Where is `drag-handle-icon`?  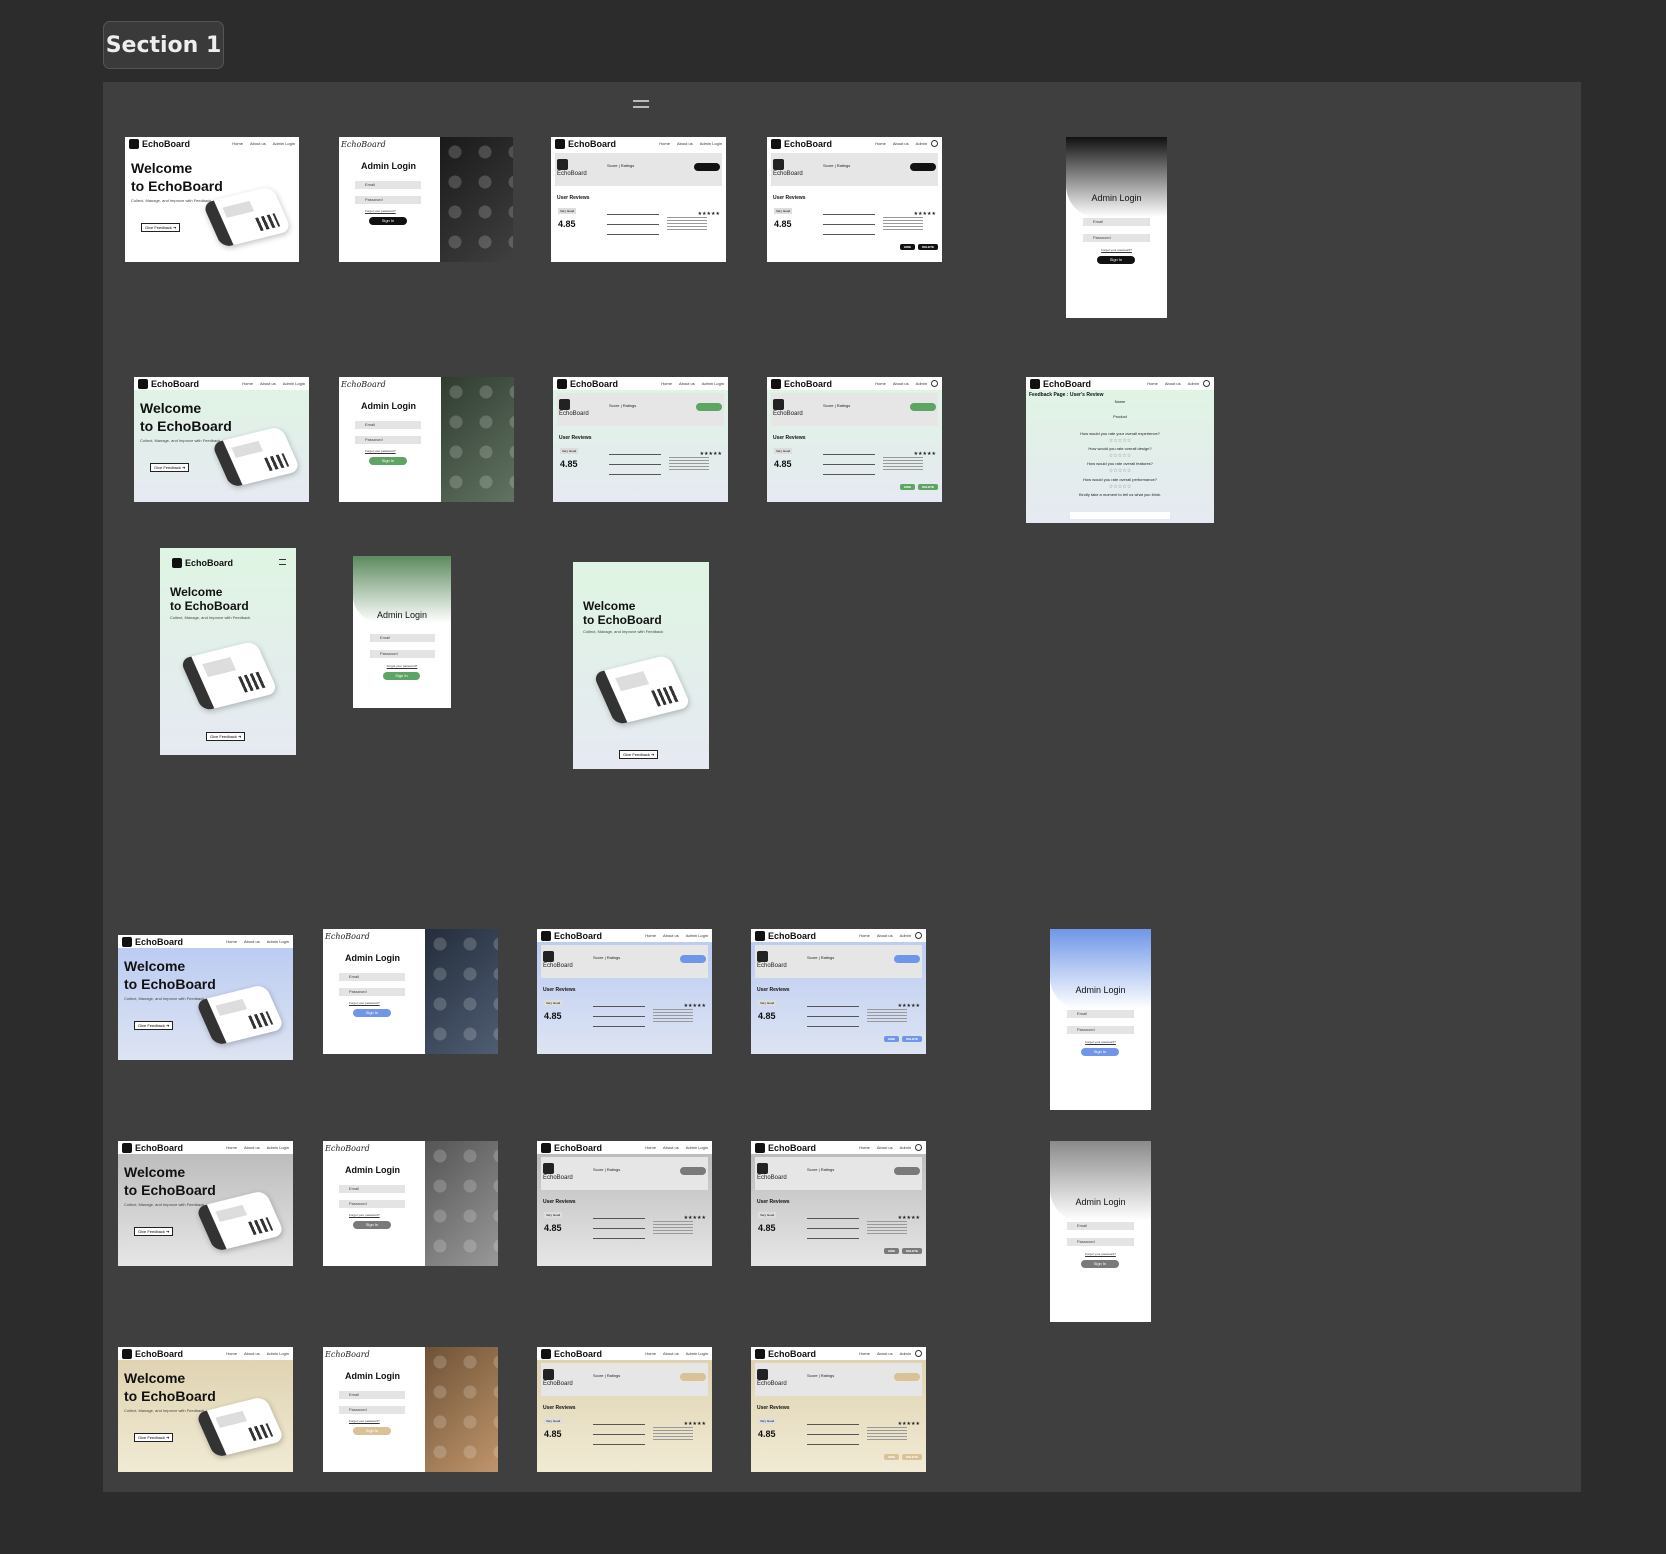
drag-handle-icon is located at coordinates (641, 104).